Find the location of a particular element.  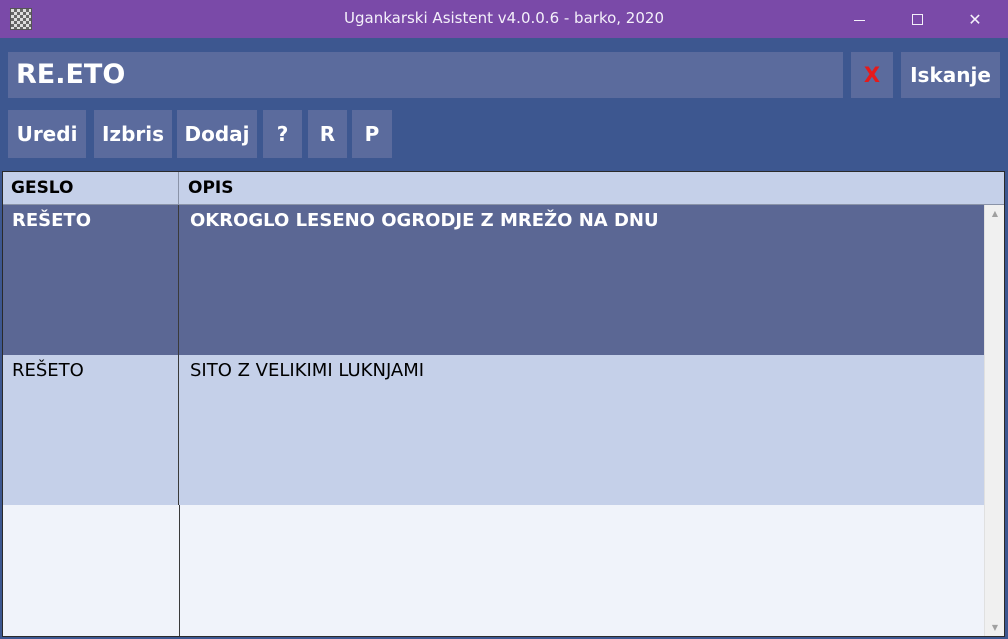

r-button: R is located at coordinates (327, 134).